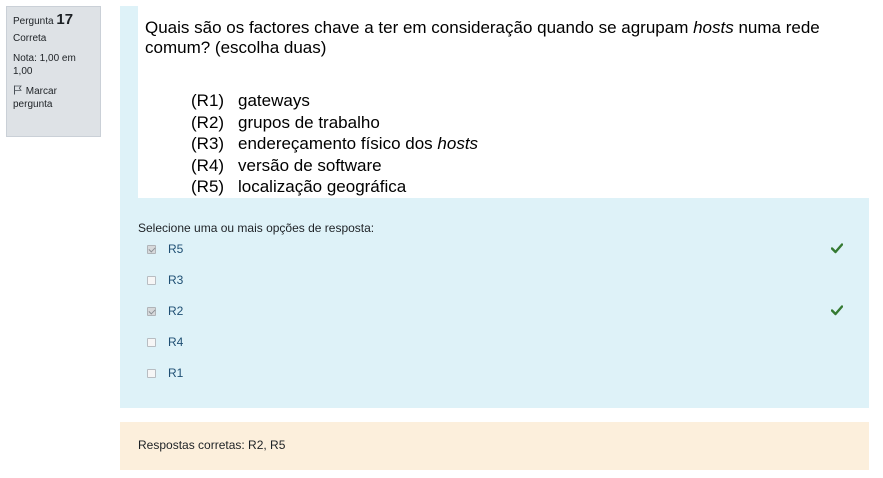 The width and height of the screenshot is (883, 478). I want to click on option-text: grupos de trabalho, so click(309, 122).